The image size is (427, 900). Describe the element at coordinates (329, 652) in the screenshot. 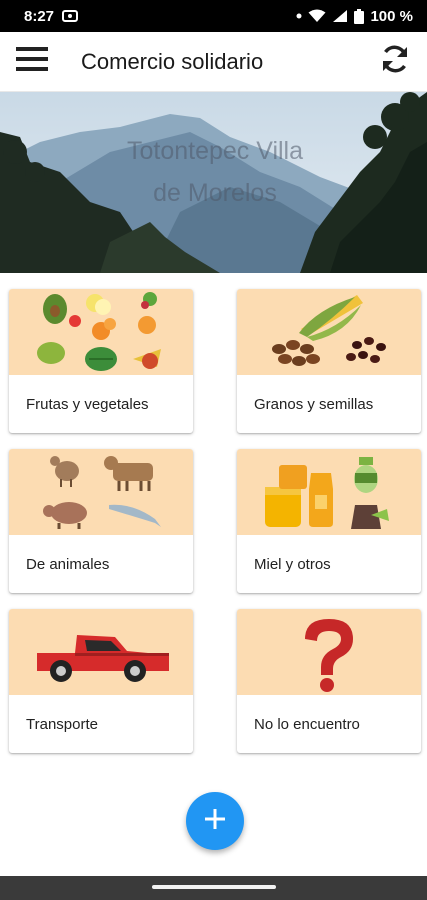

I see `question-mark-image` at that location.